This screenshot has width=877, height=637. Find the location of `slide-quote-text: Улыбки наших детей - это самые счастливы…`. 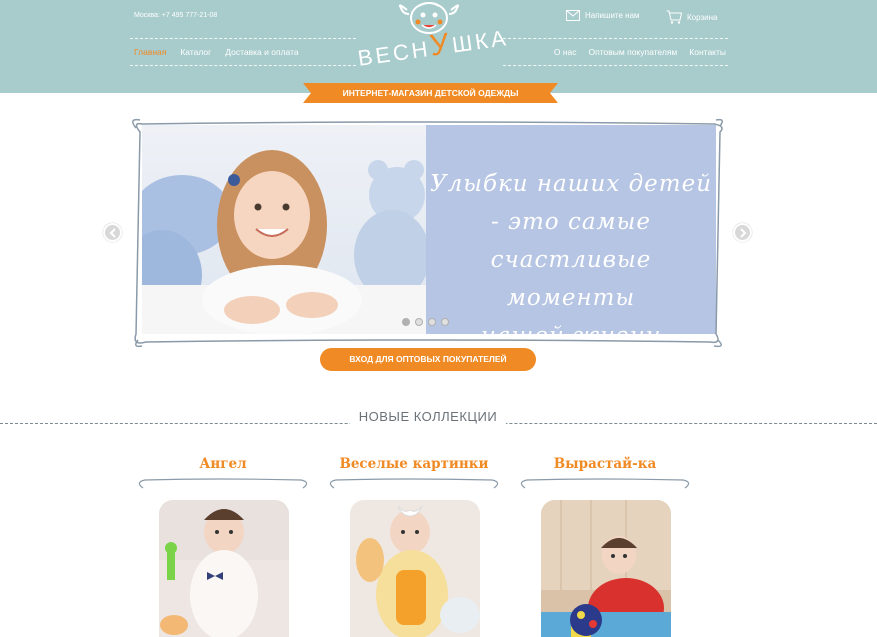

slide-quote-text: Улыбки наших детей - это самые счастливы… is located at coordinates (571, 260).